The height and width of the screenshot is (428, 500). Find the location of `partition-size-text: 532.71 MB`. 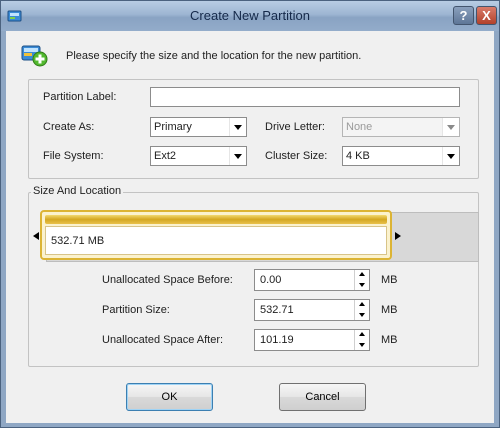

partition-size-text: 532.71 MB is located at coordinates (78, 241).